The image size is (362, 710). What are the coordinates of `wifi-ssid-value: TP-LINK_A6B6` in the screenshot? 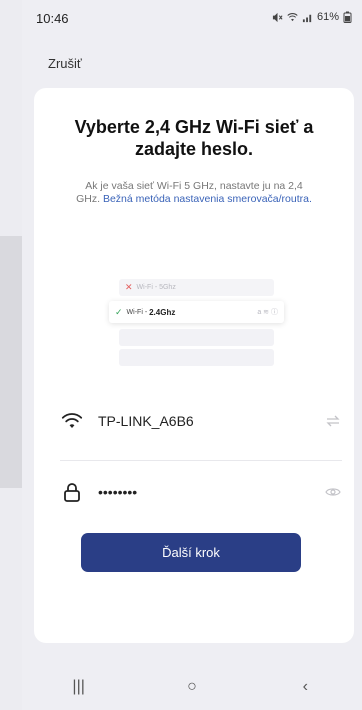 It's located at (146, 421).